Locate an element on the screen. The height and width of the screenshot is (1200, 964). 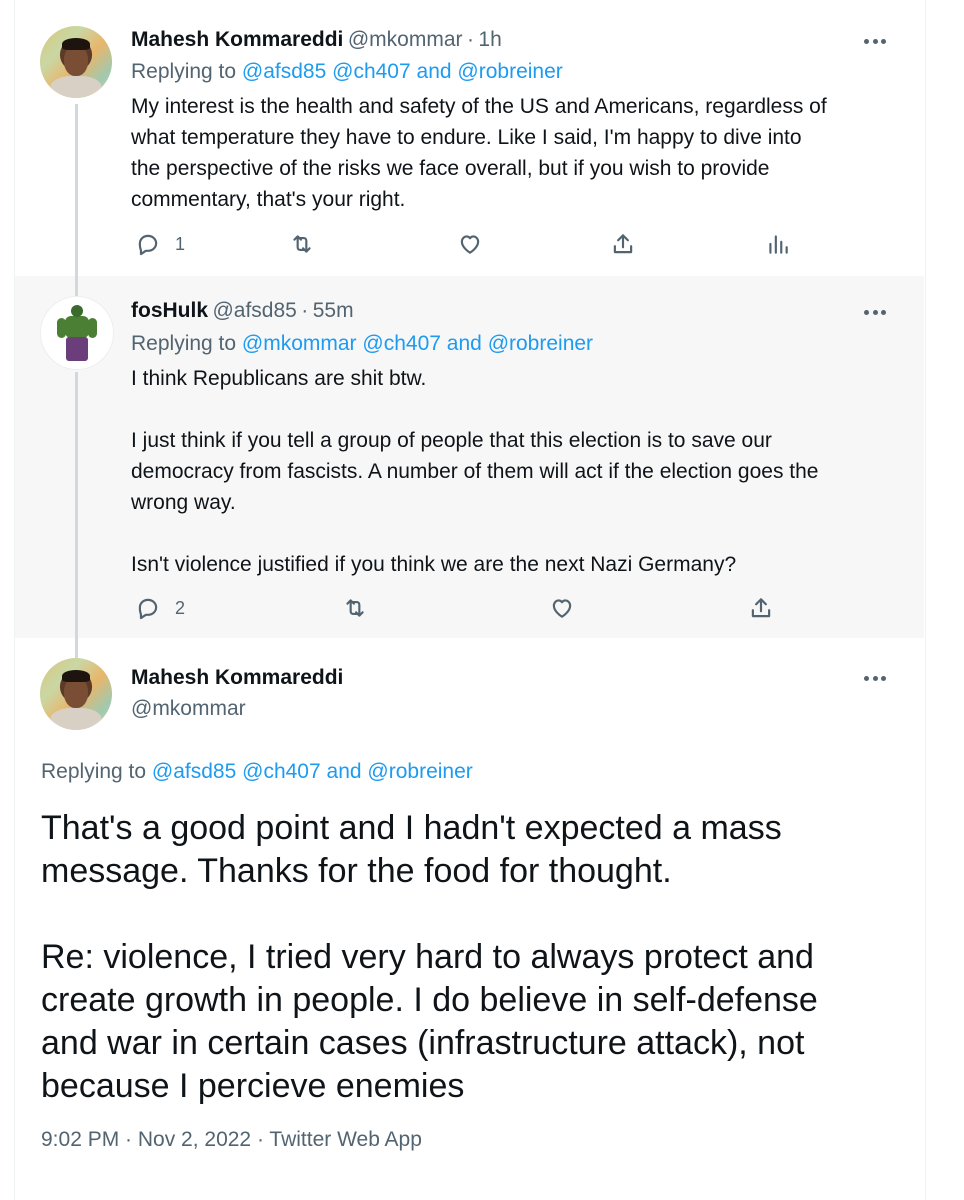
analytics-button is located at coordinates (778, 244).